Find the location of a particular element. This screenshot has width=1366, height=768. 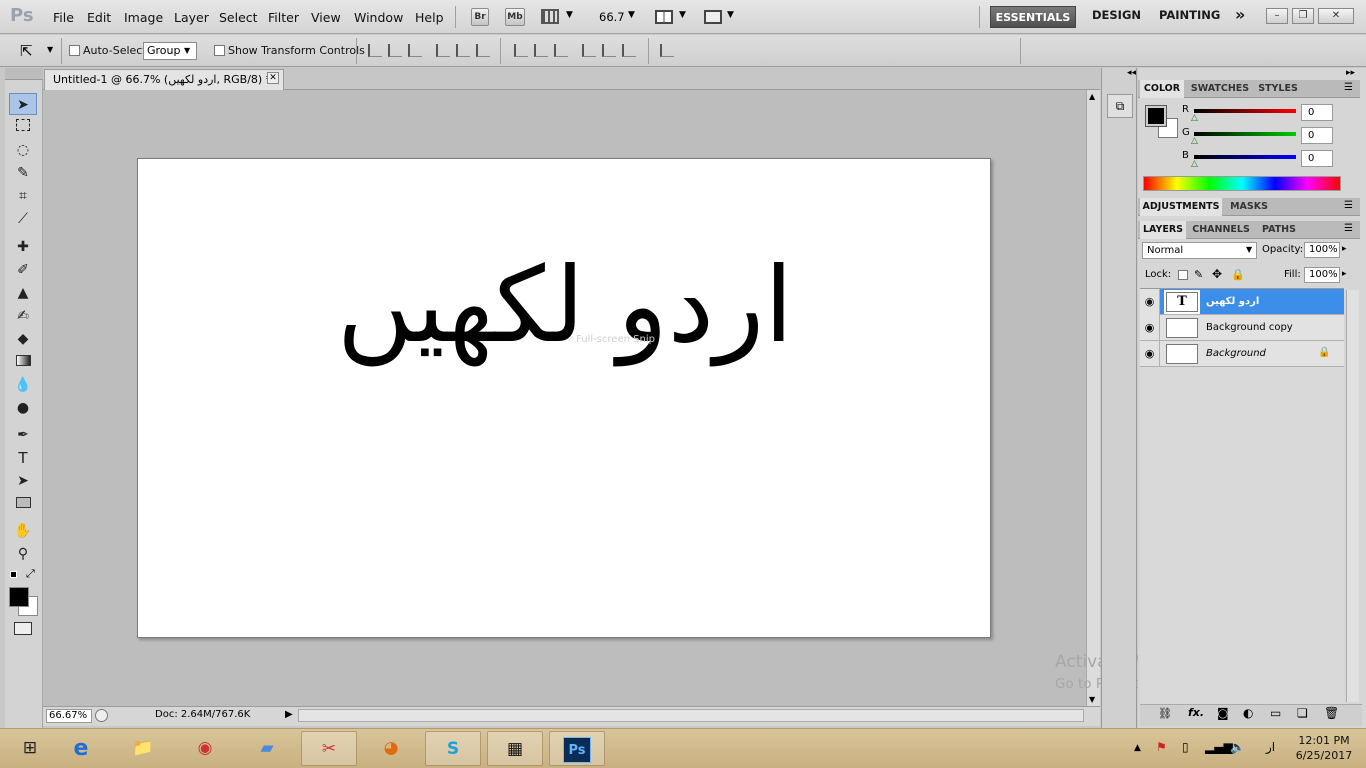

tab-styles: STYLES is located at coordinates (1278, 89).